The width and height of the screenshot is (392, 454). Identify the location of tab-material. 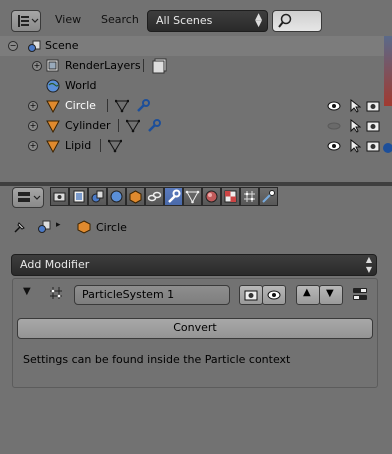
(211, 196).